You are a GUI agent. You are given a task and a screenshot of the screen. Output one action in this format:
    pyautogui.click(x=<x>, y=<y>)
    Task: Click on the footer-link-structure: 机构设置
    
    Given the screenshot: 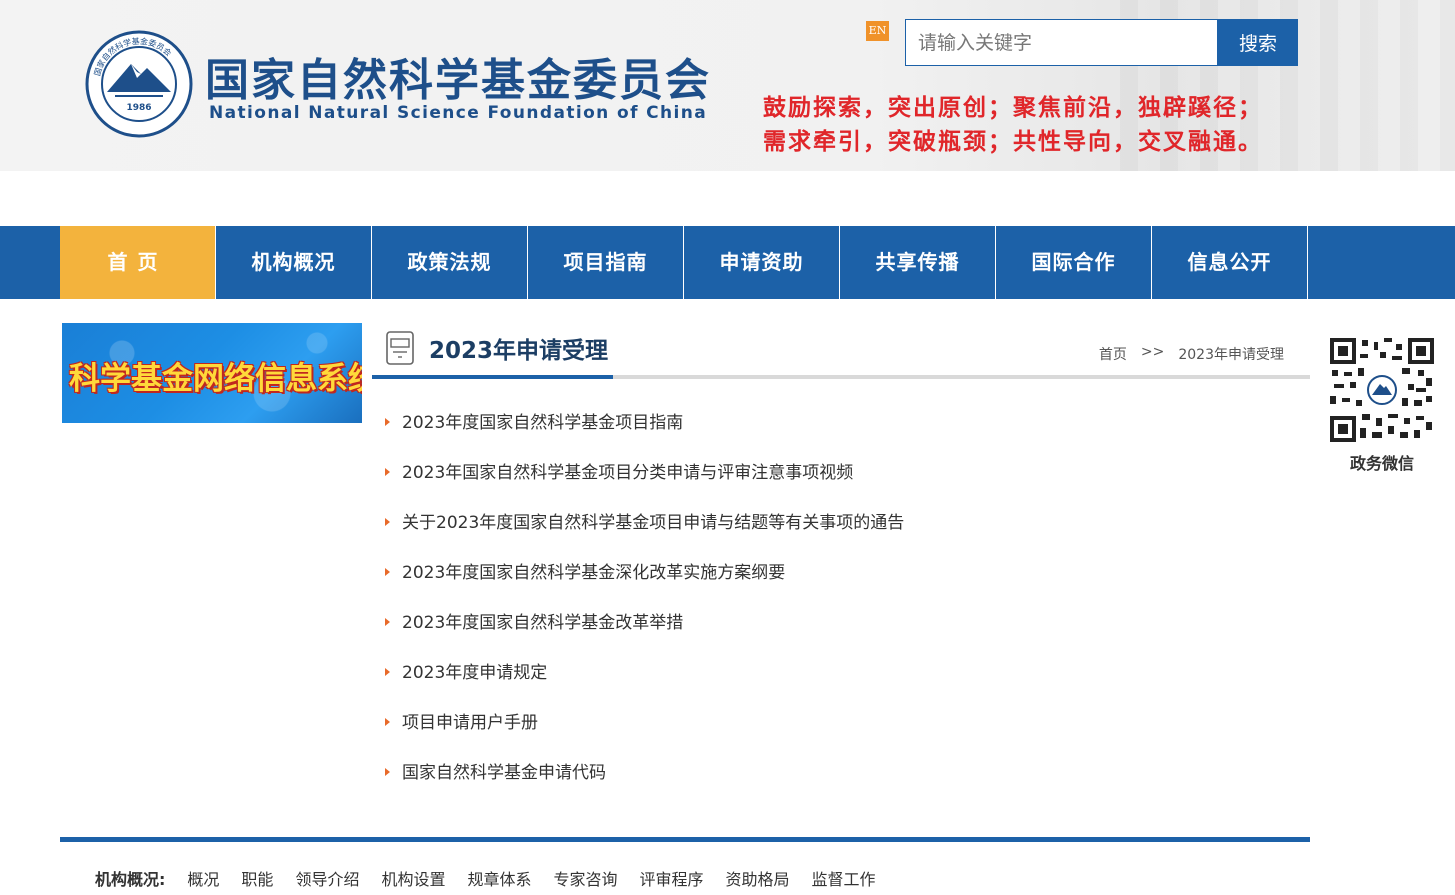 What is the action you would take?
    pyautogui.click(x=413, y=878)
    